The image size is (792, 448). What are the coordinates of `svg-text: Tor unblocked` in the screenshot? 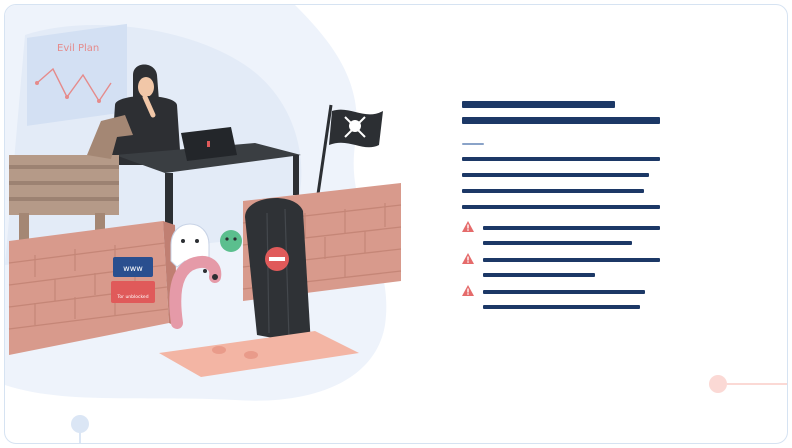 It's located at (132, 297).